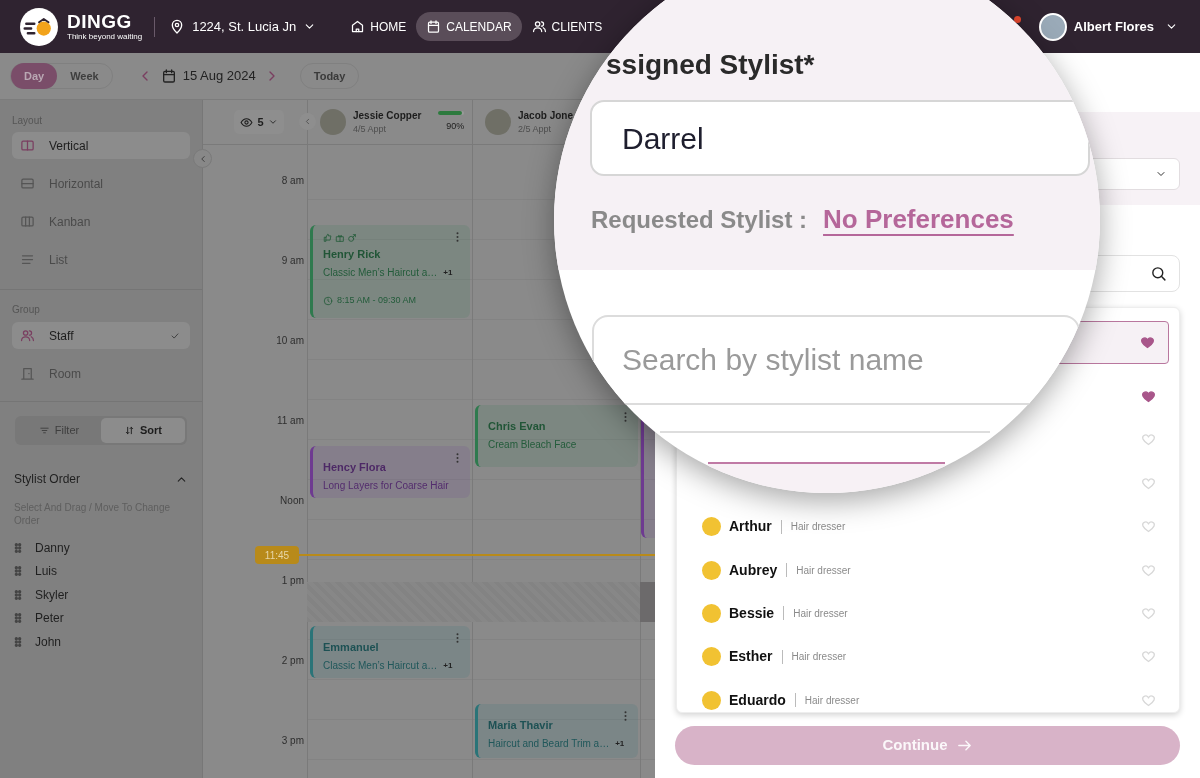 This screenshot has width=1200, height=778. I want to click on rows-icon, so click(27, 183).